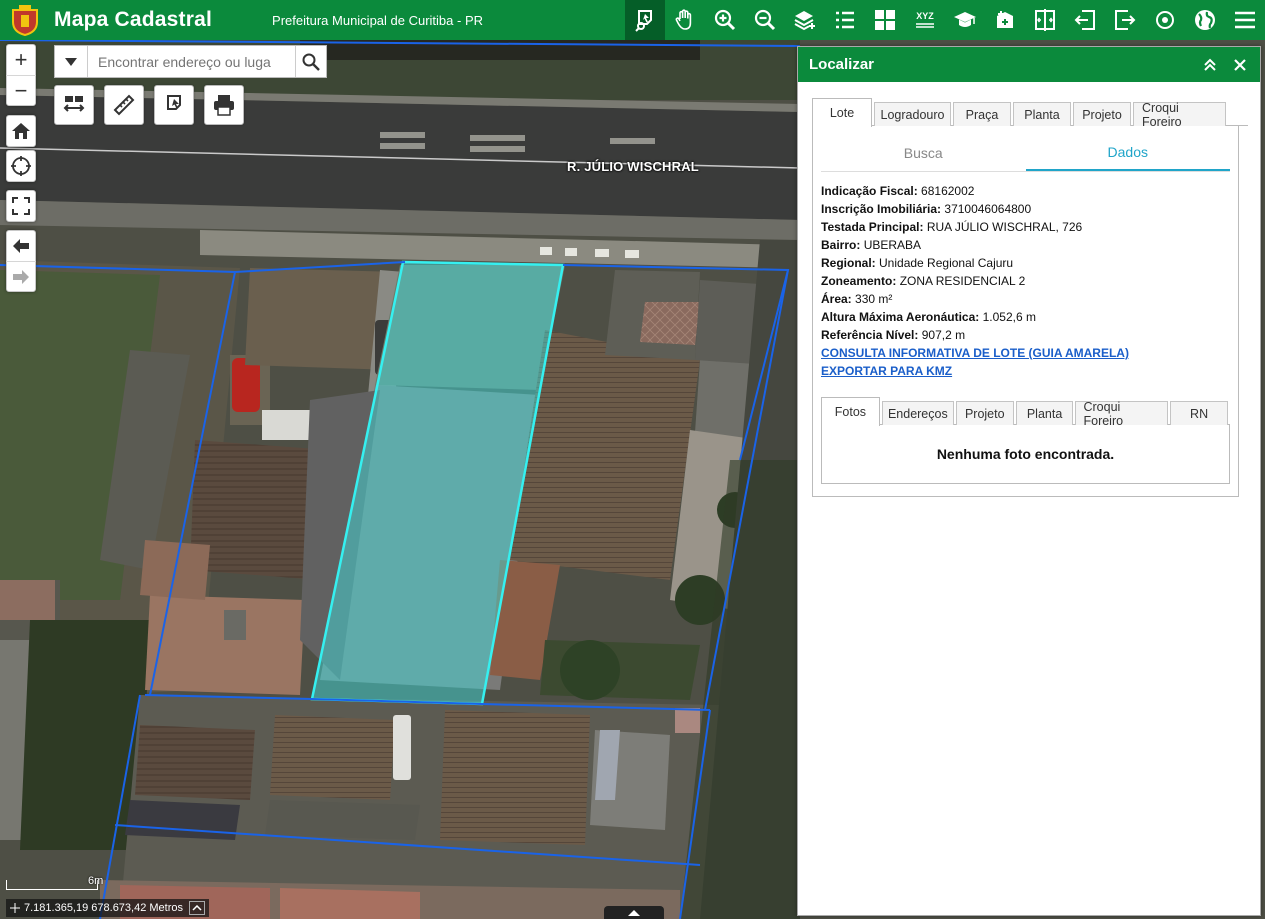 The width and height of the screenshot is (1265, 919). What do you see at coordinates (869, 191) in the screenshot?
I see `info-label: Indicação Fiscal:` at bounding box center [869, 191].